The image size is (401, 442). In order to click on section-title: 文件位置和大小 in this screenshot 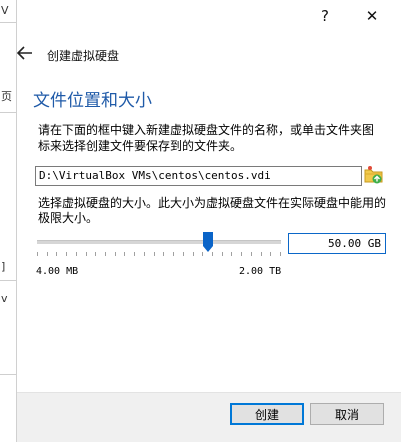, I will do `click(92, 101)`.